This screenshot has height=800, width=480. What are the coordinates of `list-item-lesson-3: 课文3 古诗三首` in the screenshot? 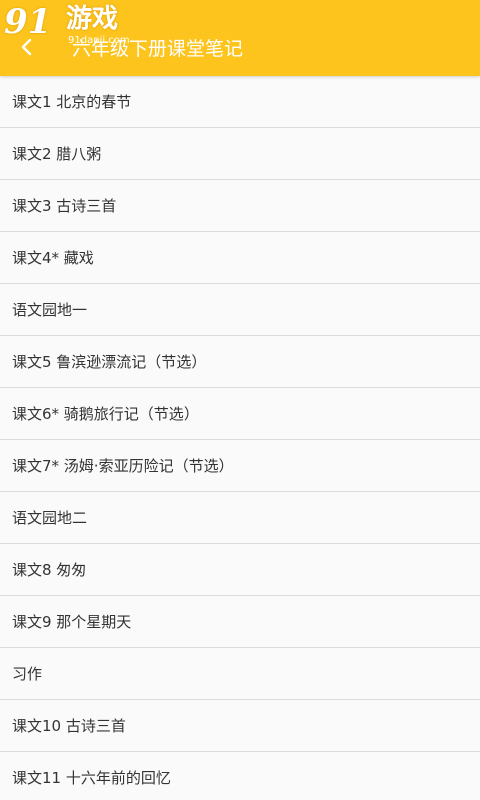 It's located at (240, 206).